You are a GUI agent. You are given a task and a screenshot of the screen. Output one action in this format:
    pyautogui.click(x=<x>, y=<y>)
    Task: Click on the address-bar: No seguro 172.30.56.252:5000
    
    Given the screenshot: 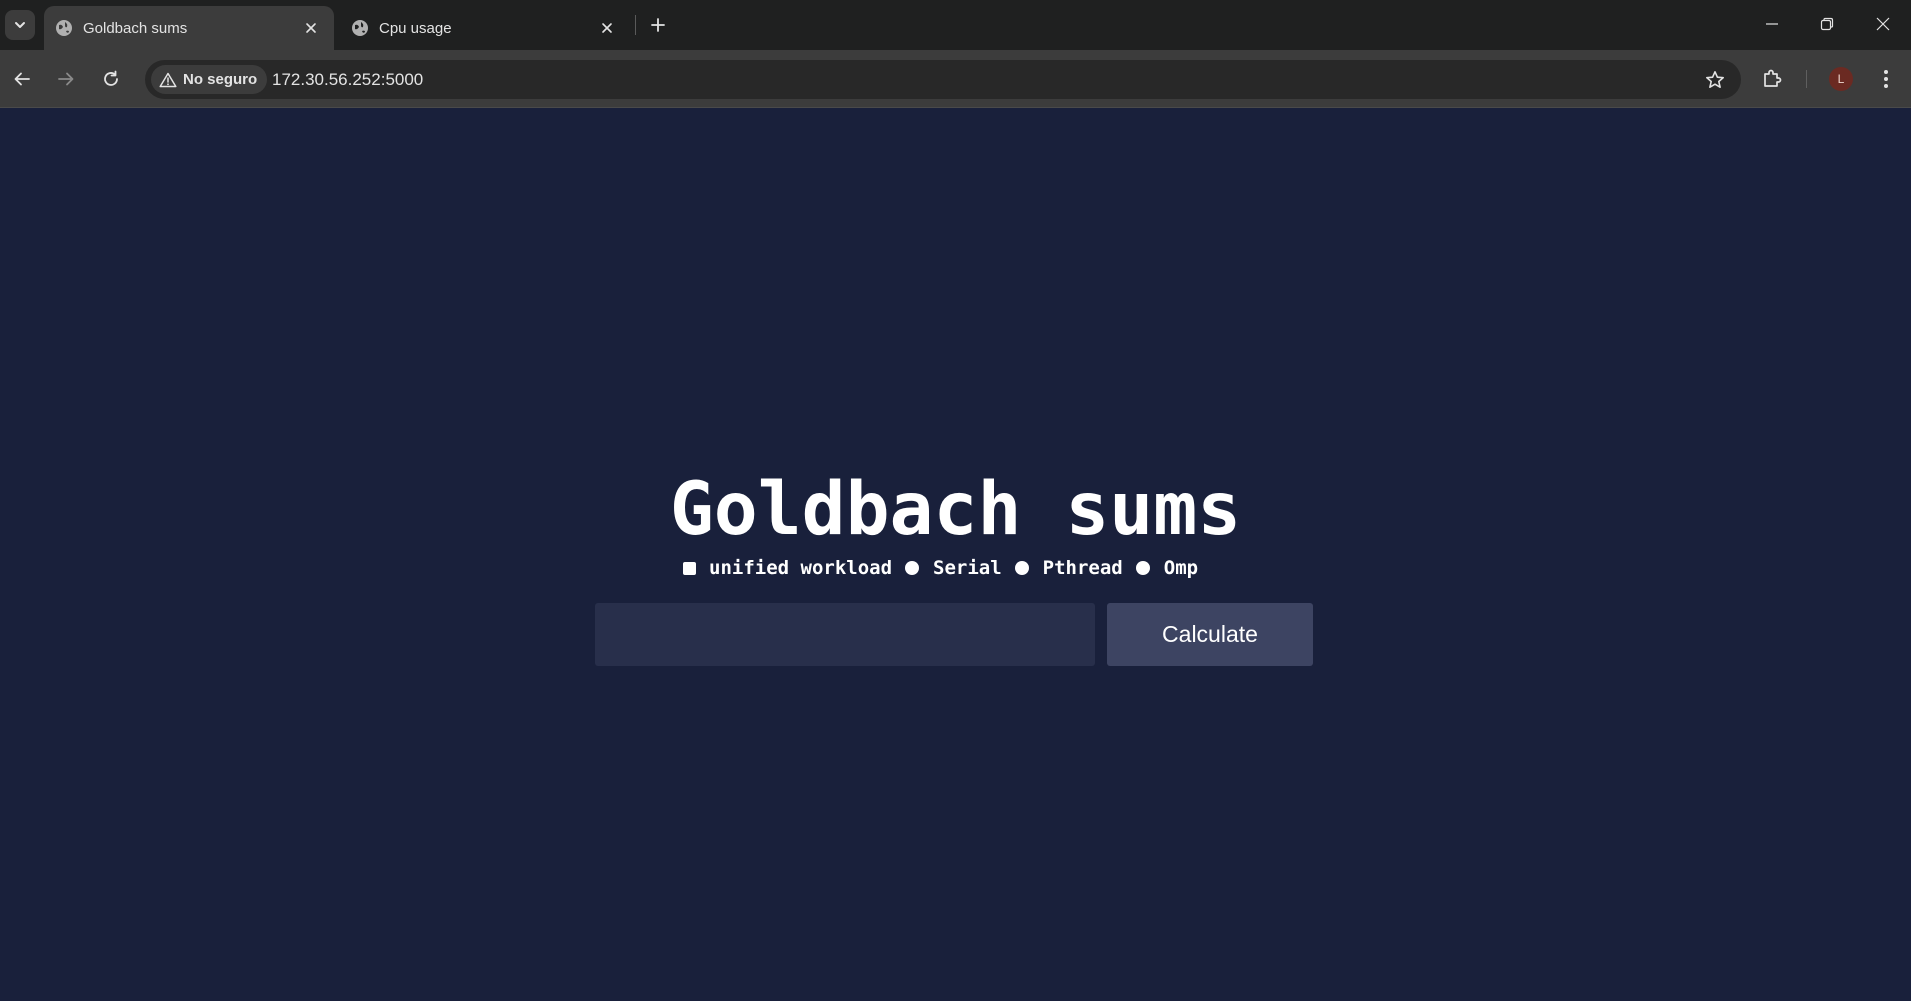 What is the action you would take?
    pyautogui.click(x=943, y=79)
    